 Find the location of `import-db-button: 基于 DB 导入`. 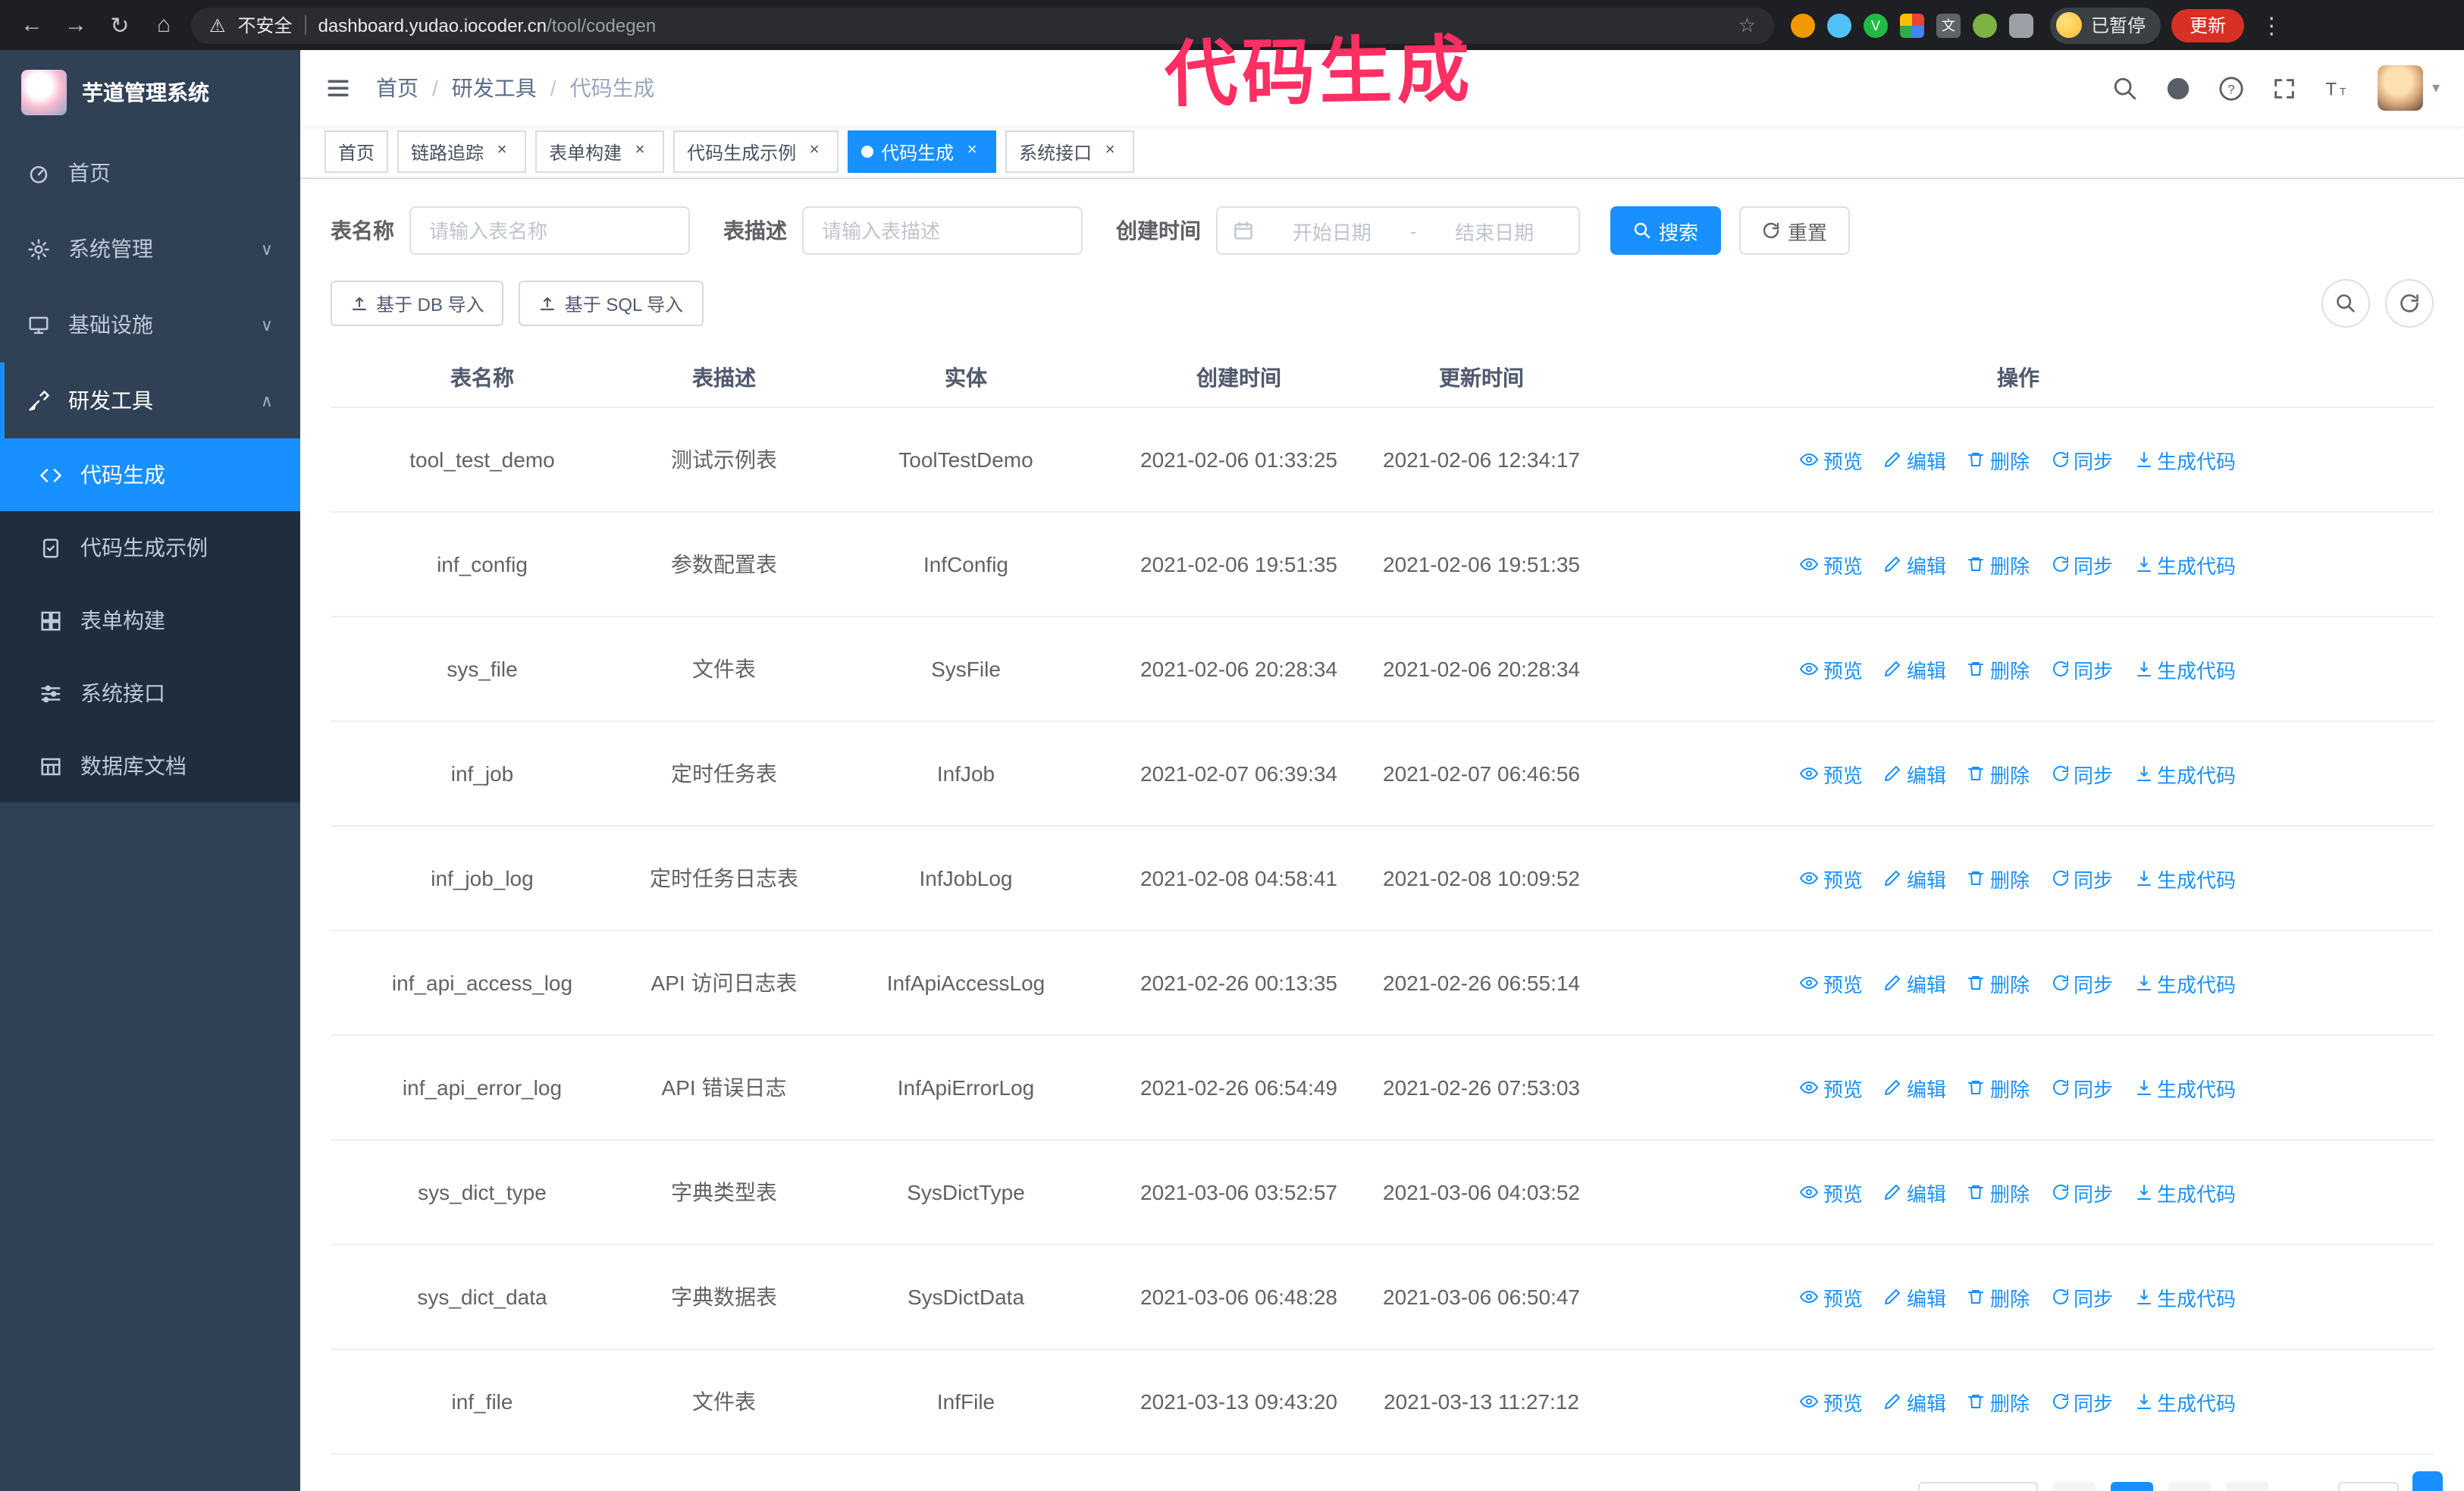

import-db-button: 基于 DB 导入 is located at coordinates (417, 303).